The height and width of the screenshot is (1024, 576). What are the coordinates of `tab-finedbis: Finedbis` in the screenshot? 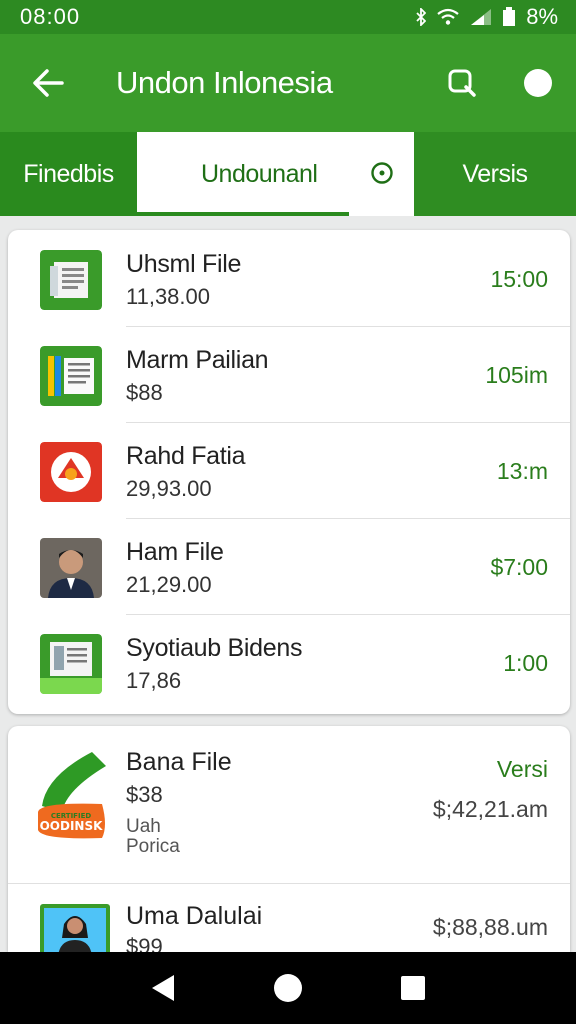 It's located at (68, 174).